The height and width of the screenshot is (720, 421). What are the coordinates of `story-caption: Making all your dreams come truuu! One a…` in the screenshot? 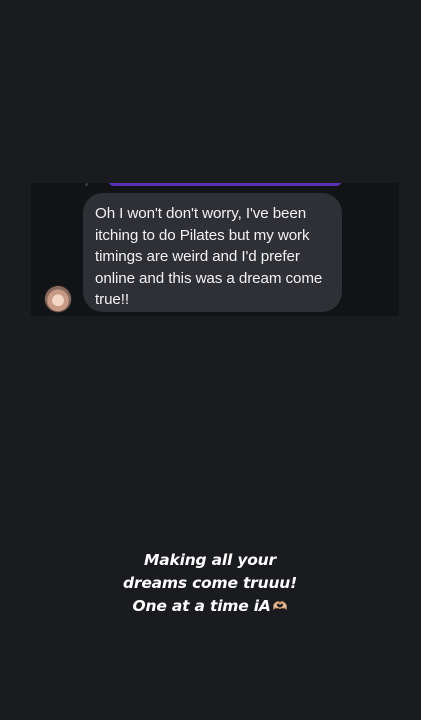 It's located at (210, 583).